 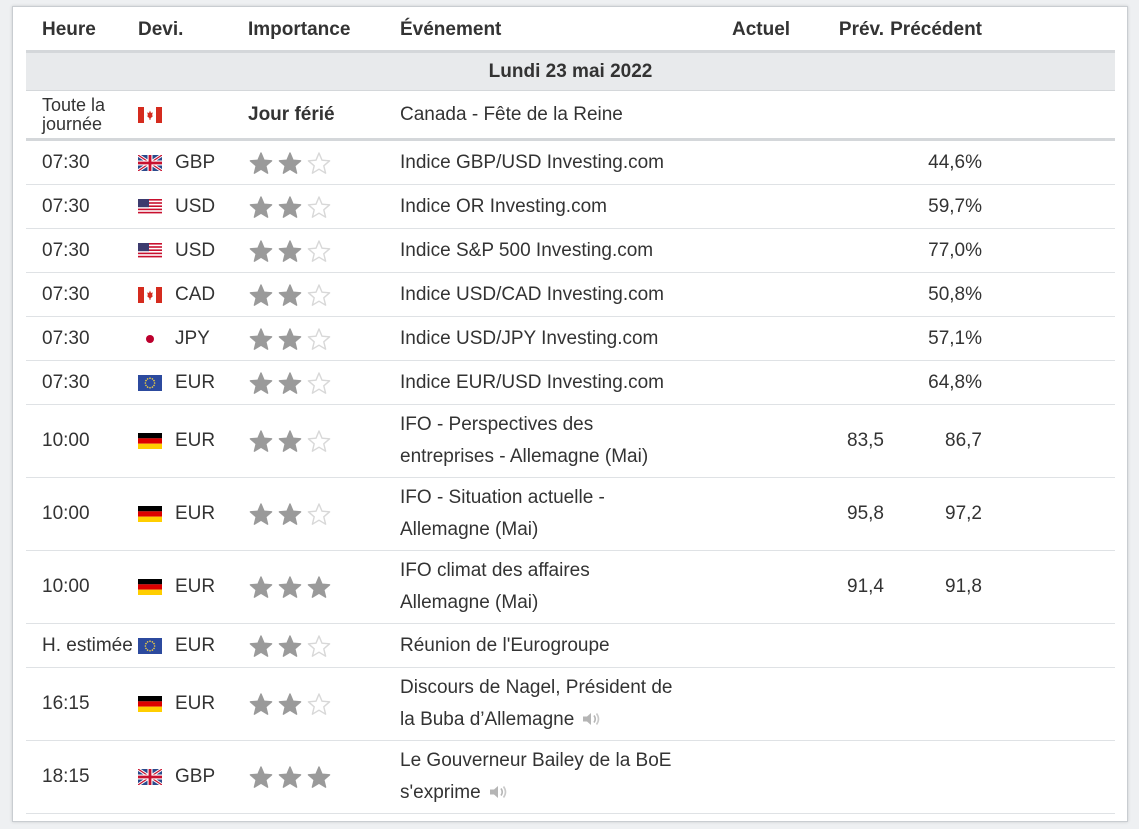 I want to click on event-line: Discours de Nagel, Président de, so click(x=536, y=687).